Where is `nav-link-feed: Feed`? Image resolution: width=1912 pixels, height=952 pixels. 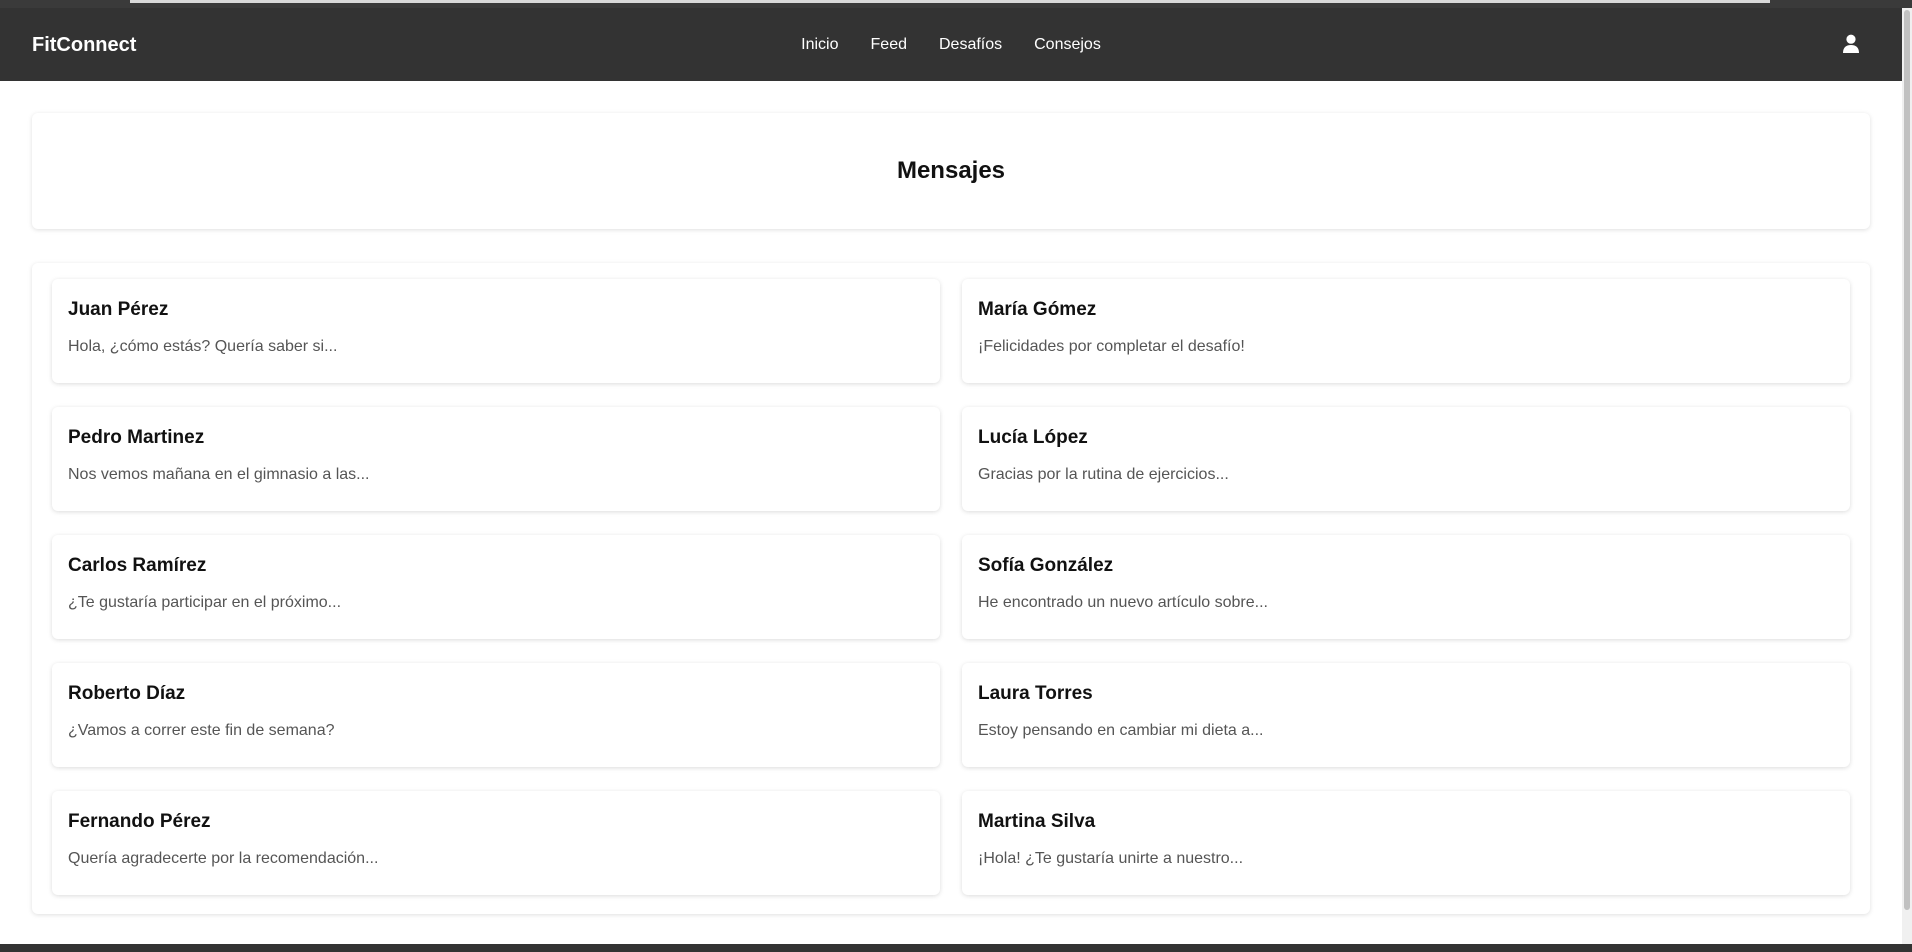
nav-link-feed: Feed is located at coordinates (889, 45).